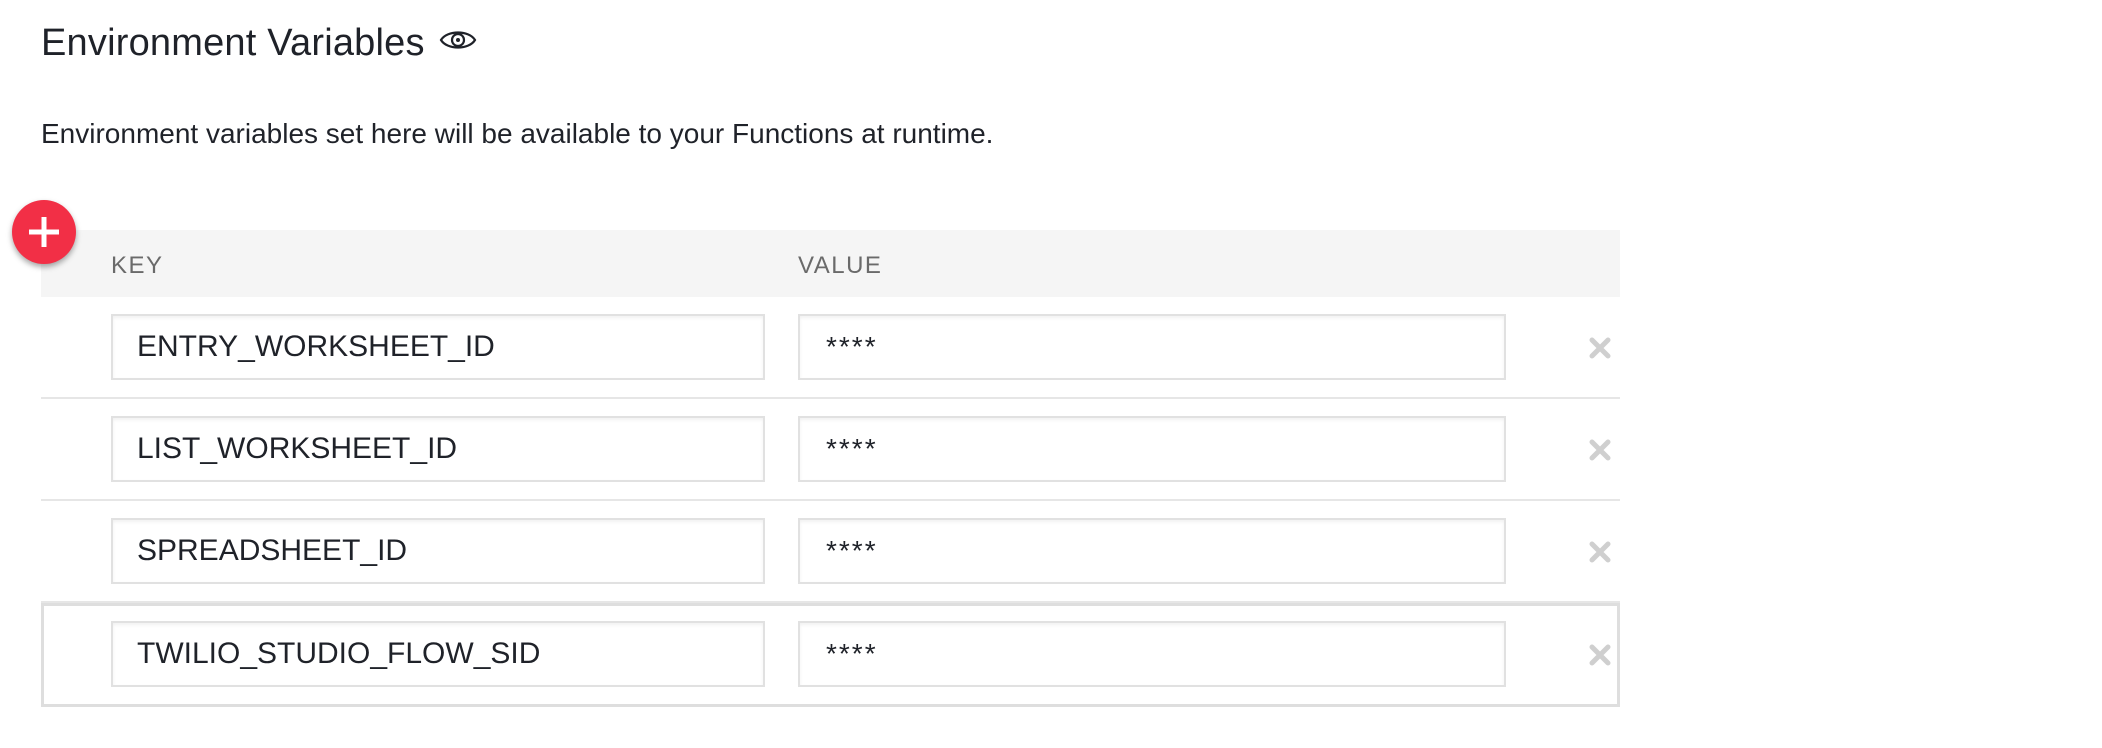 Image resolution: width=2102 pixels, height=748 pixels. Describe the element at coordinates (137, 265) in the screenshot. I see `column-header-key: KEY` at that location.